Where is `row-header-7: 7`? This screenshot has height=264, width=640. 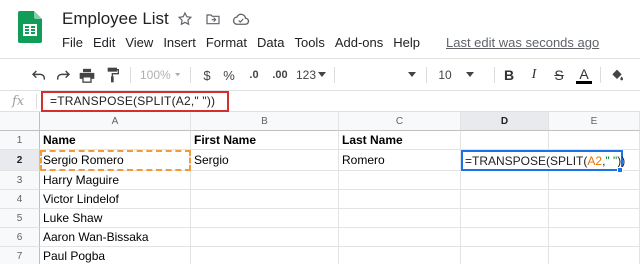
row-header-7: 7 is located at coordinates (20, 255).